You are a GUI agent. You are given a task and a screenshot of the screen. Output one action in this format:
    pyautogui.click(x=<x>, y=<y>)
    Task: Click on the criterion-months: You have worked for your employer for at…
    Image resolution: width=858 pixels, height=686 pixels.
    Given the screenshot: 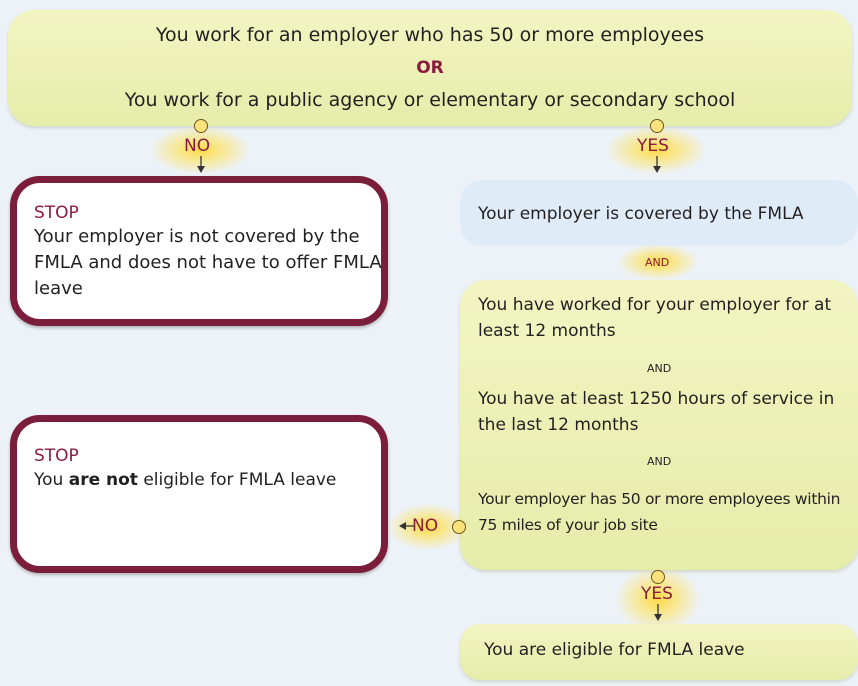 What is the action you would take?
    pyautogui.click(x=655, y=318)
    